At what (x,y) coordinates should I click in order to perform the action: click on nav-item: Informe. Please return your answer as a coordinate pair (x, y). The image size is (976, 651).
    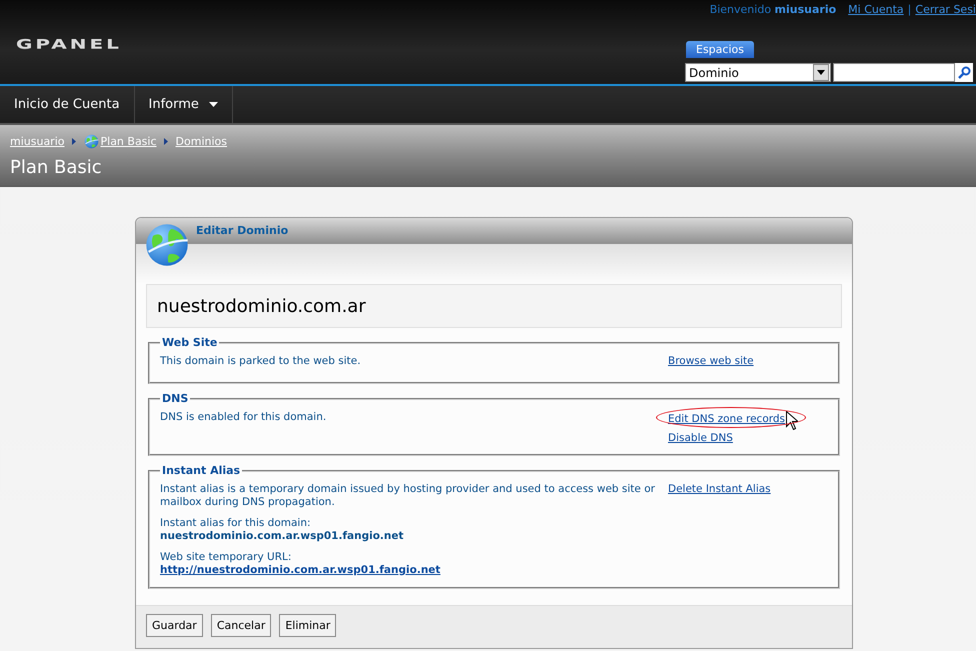
    Looking at the image, I should click on (183, 104).